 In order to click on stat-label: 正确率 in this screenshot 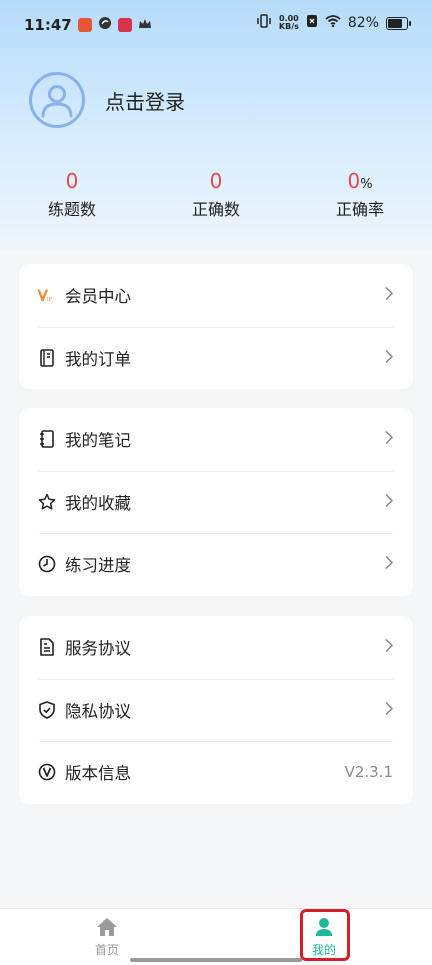, I will do `click(359, 209)`.